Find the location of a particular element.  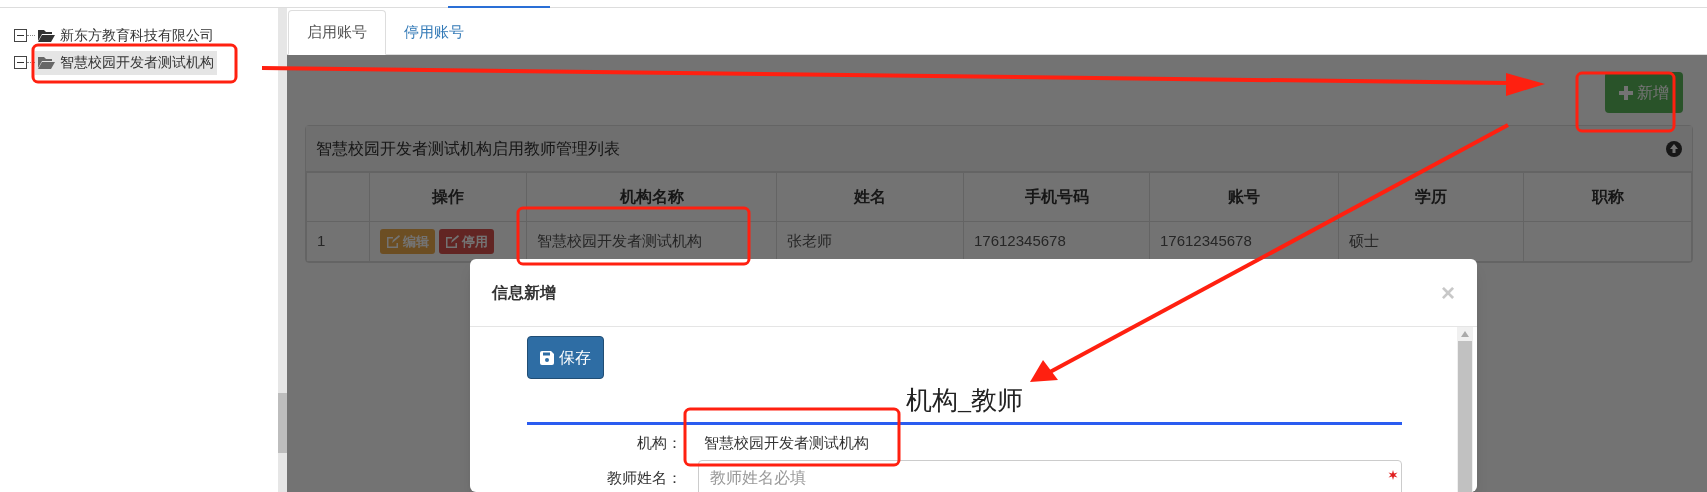

column-header: 操作 is located at coordinates (448, 197).